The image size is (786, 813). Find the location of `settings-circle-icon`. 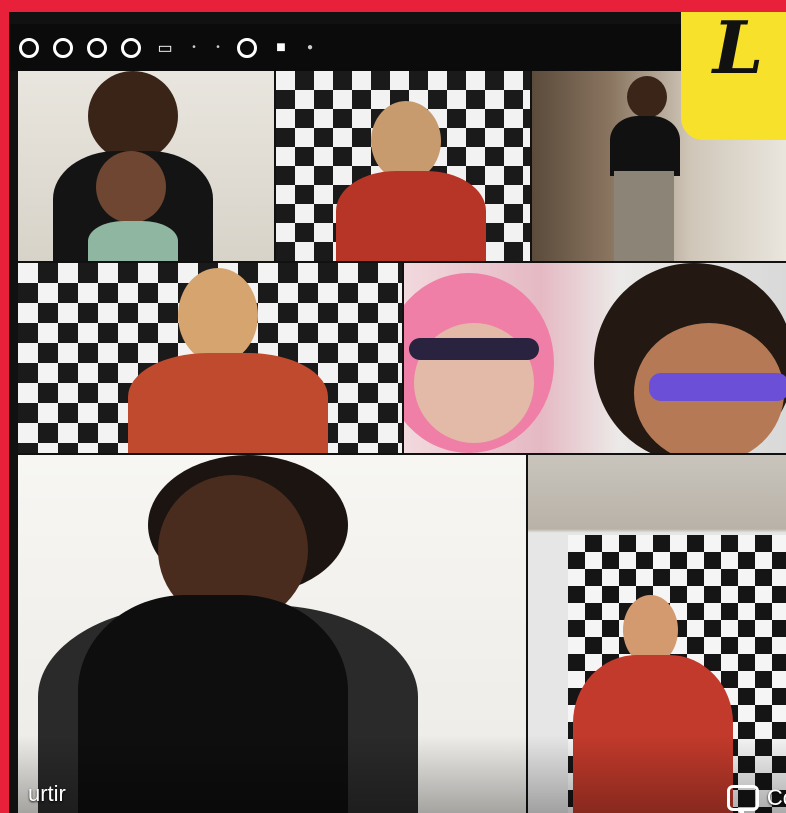

settings-circle-icon is located at coordinates (247, 47).